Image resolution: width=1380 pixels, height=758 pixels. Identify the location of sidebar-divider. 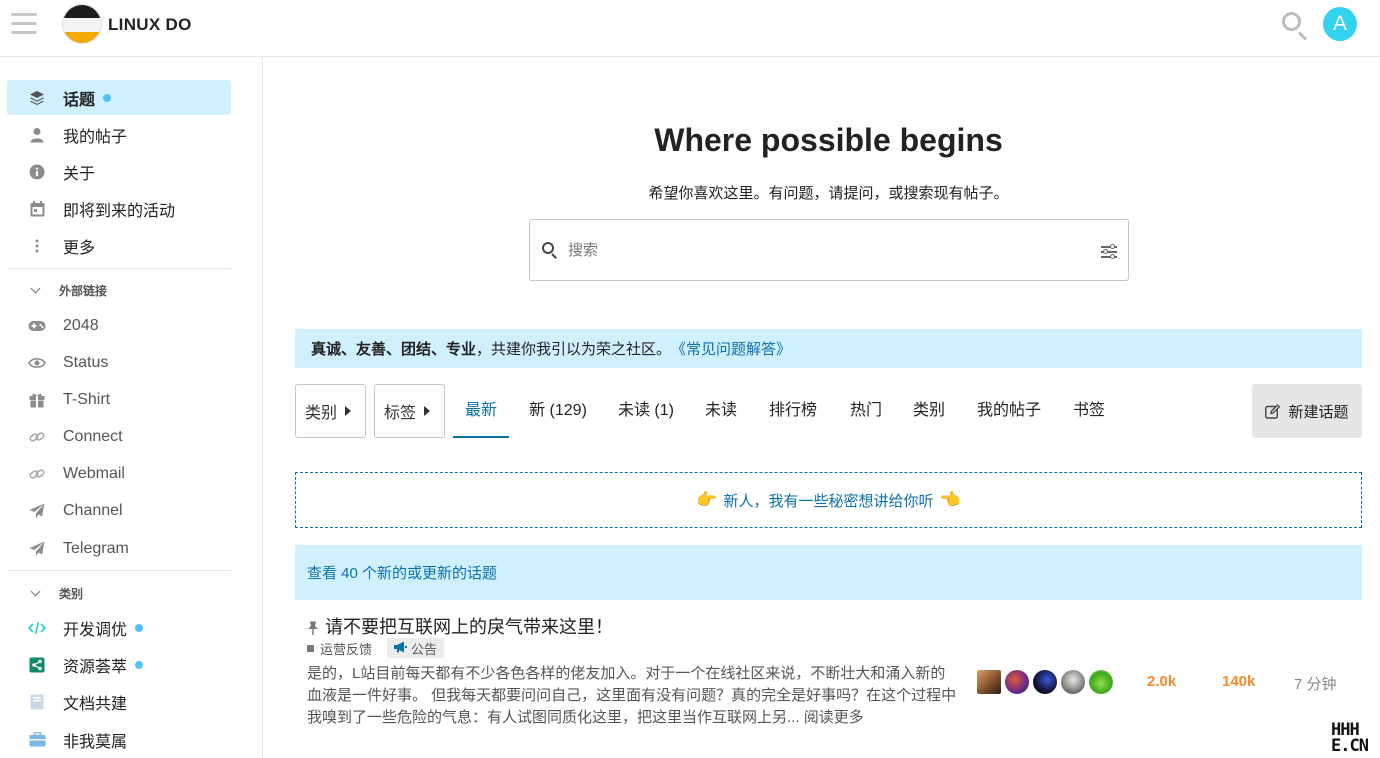
(119, 570).